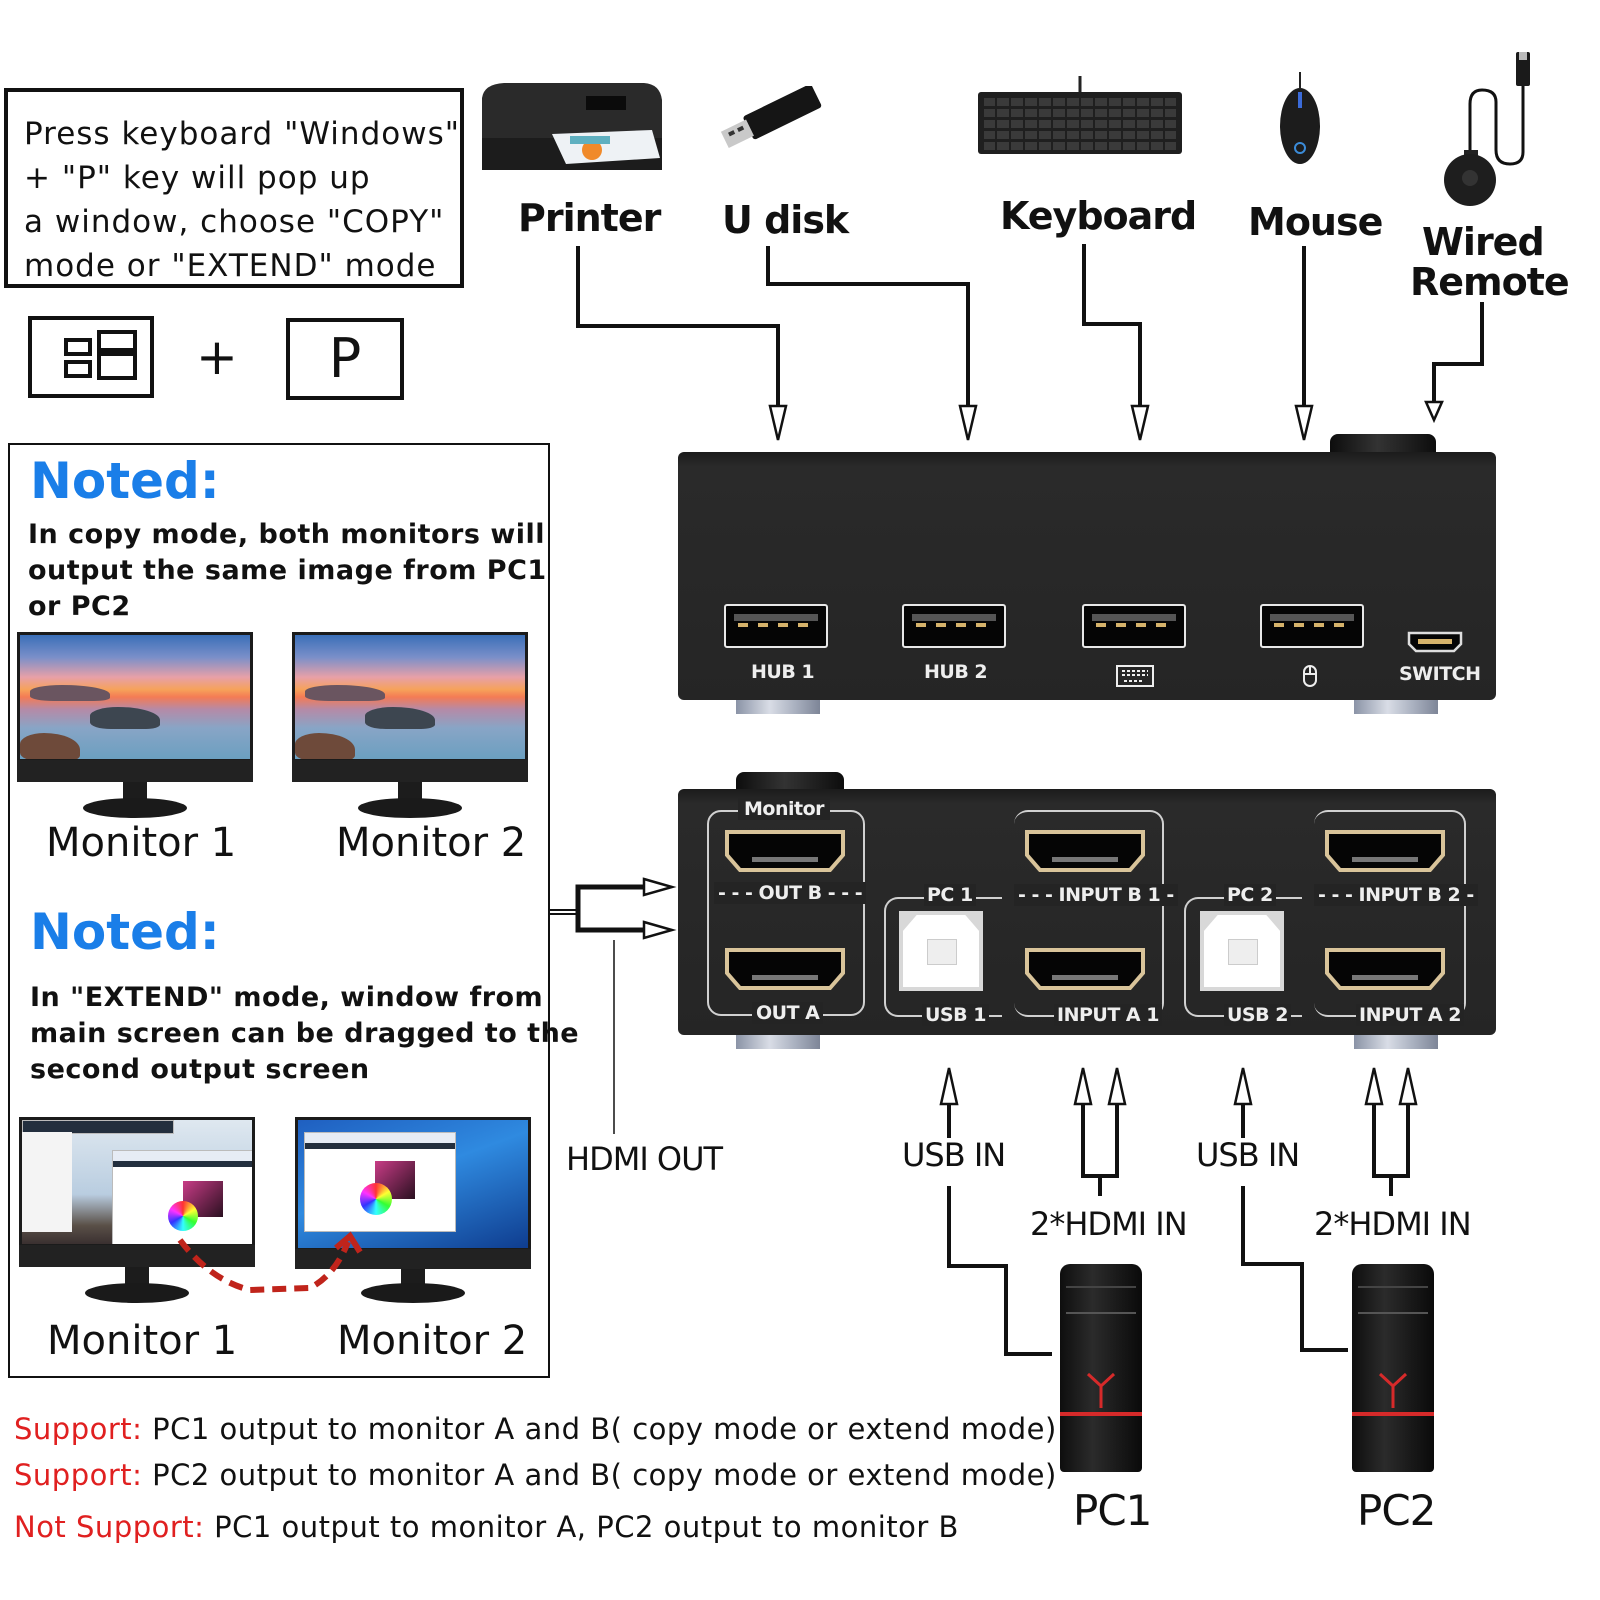 This screenshot has width=1600, height=1600. Describe the element at coordinates (572, 126) in the screenshot. I see `printer-icon` at that location.